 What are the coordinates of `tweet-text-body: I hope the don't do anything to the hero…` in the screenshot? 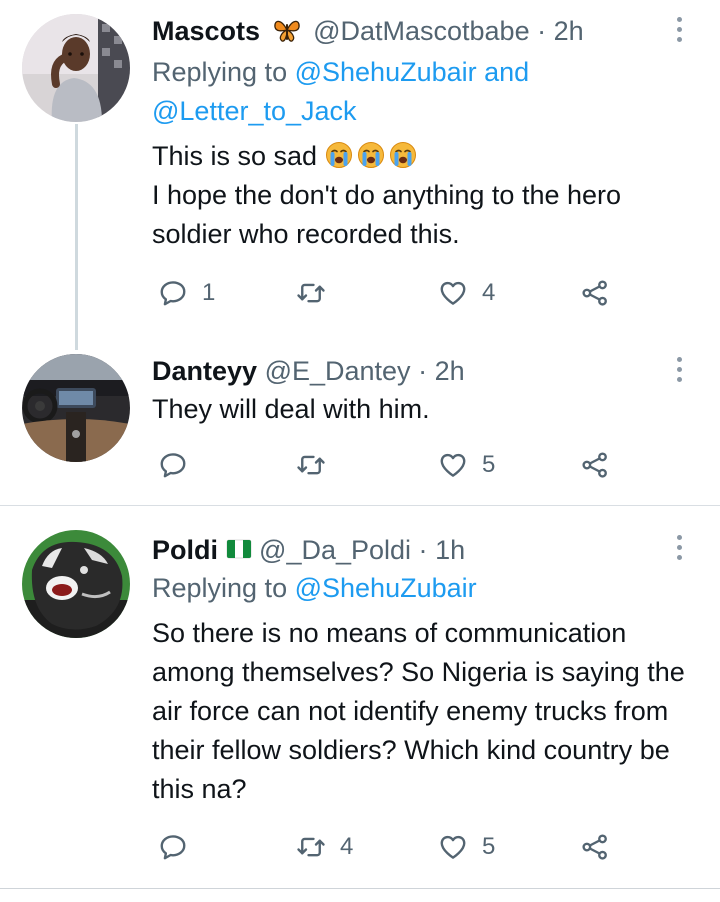 It's located at (387, 214).